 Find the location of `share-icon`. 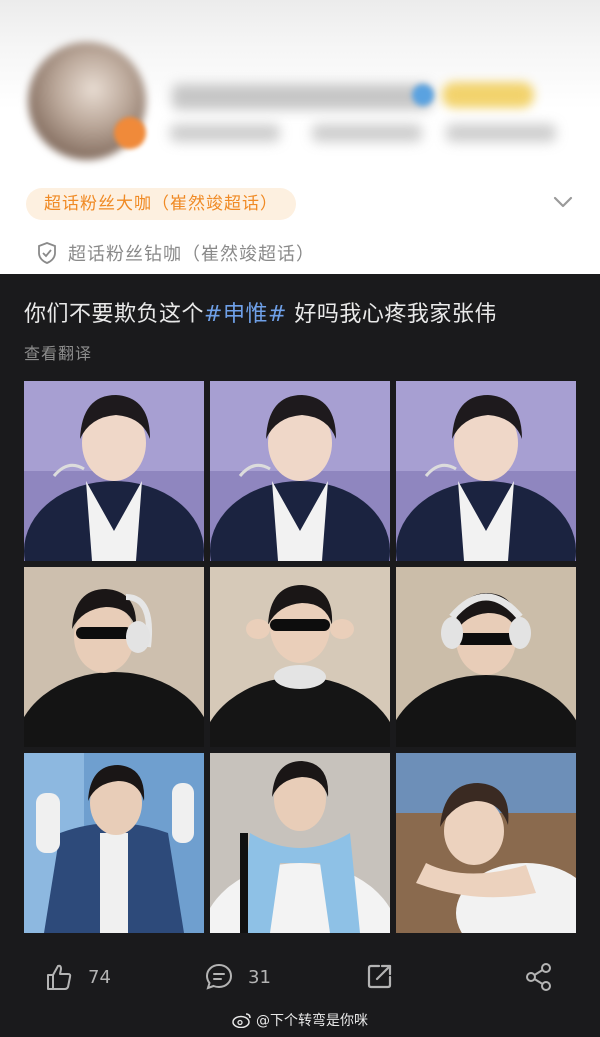

share-icon is located at coordinates (538, 977).